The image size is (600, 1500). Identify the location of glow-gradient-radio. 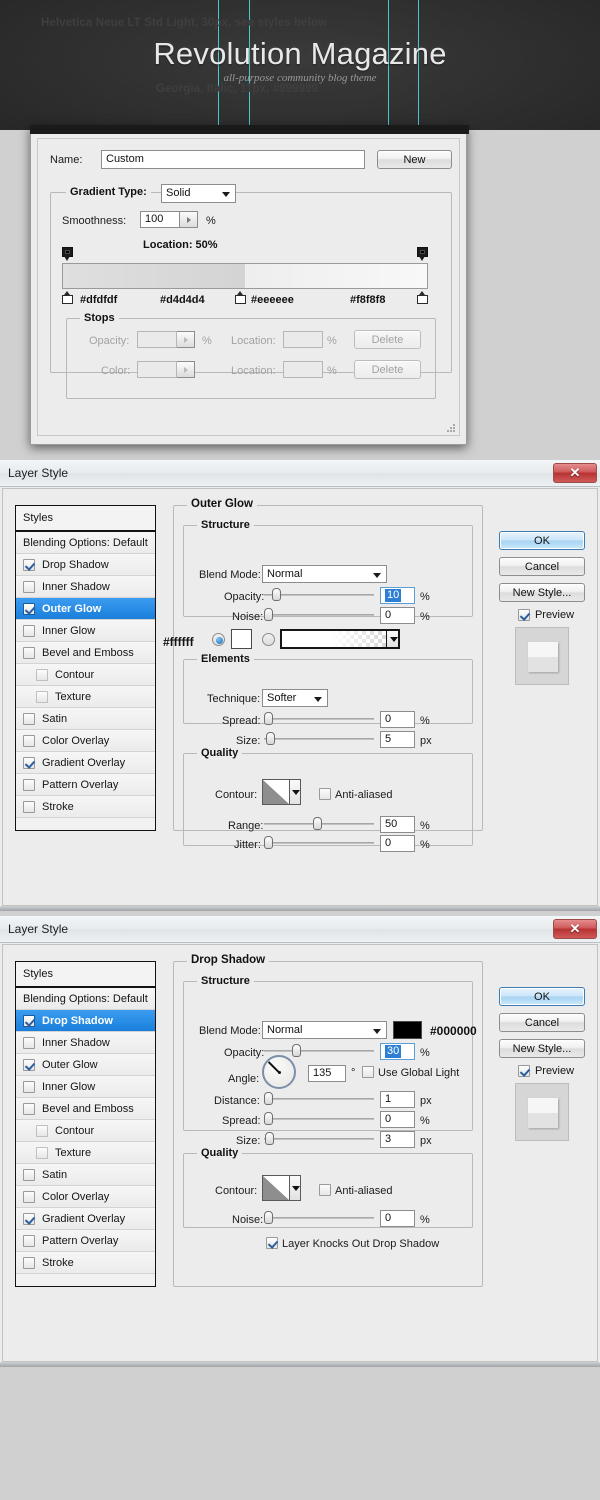
(268, 639).